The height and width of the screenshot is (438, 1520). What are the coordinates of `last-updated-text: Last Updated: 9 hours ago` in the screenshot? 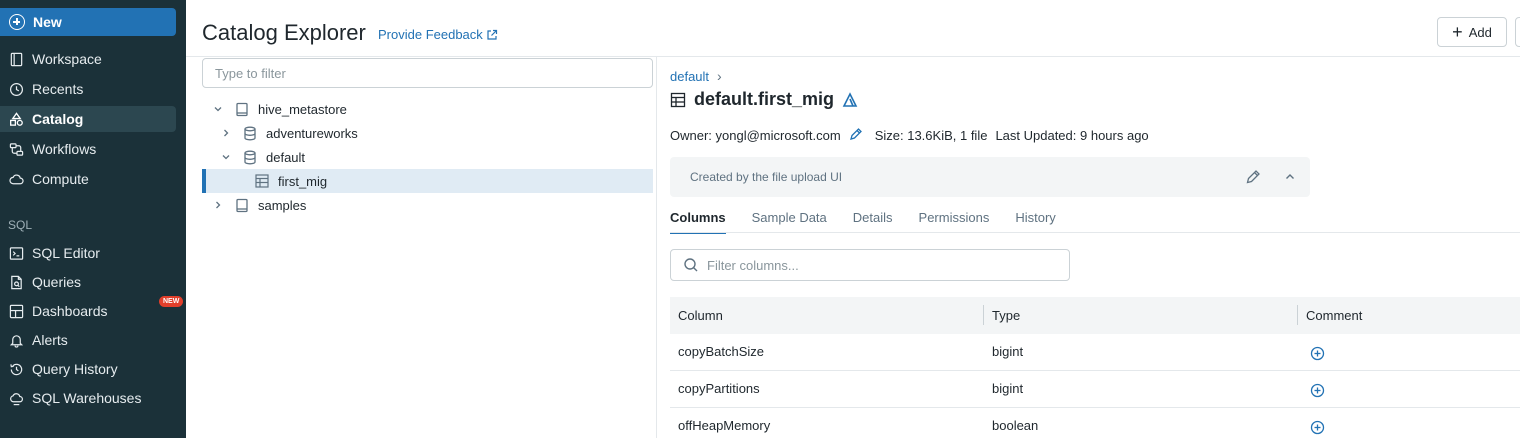 It's located at (1072, 135).